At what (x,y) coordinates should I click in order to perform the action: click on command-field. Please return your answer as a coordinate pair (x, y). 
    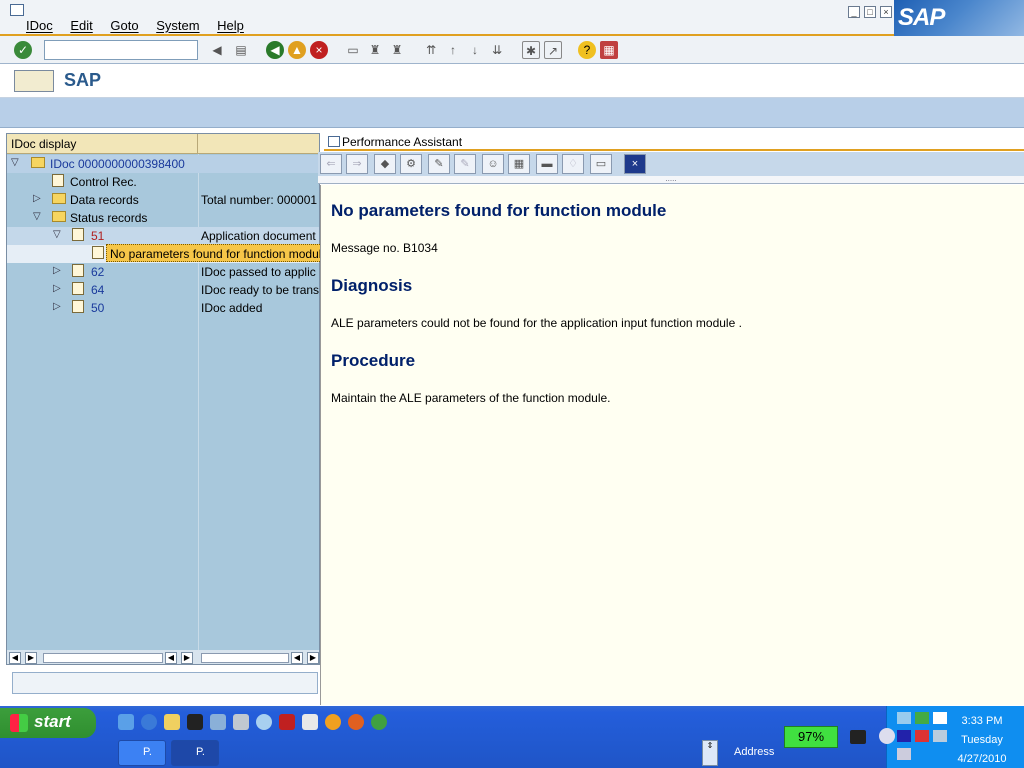
    Looking at the image, I should click on (121, 50).